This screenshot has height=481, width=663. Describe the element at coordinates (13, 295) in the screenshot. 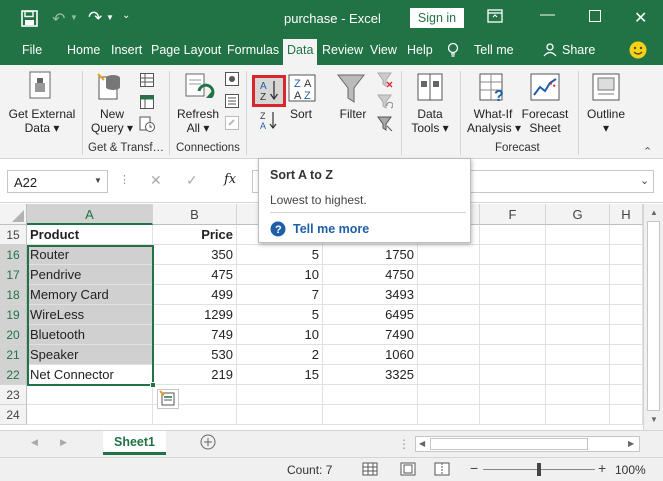

I see `row-header: 18` at that location.